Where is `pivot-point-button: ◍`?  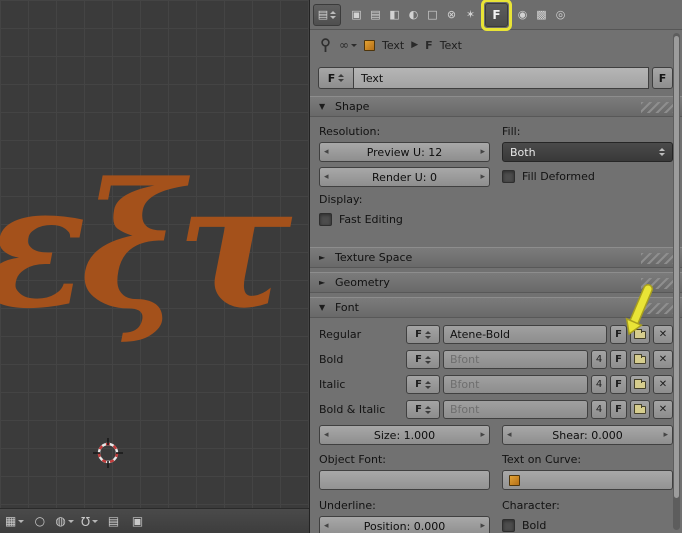
pivot-point-button: ◍ is located at coordinates (64, 521).